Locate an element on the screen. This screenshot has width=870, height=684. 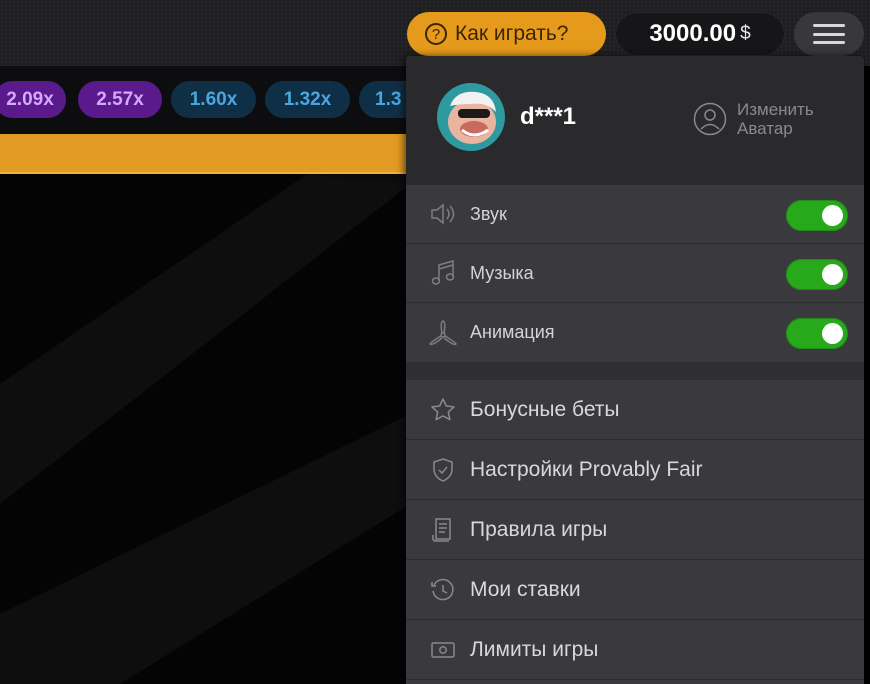
music-toggle is located at coordinates (817, 274).